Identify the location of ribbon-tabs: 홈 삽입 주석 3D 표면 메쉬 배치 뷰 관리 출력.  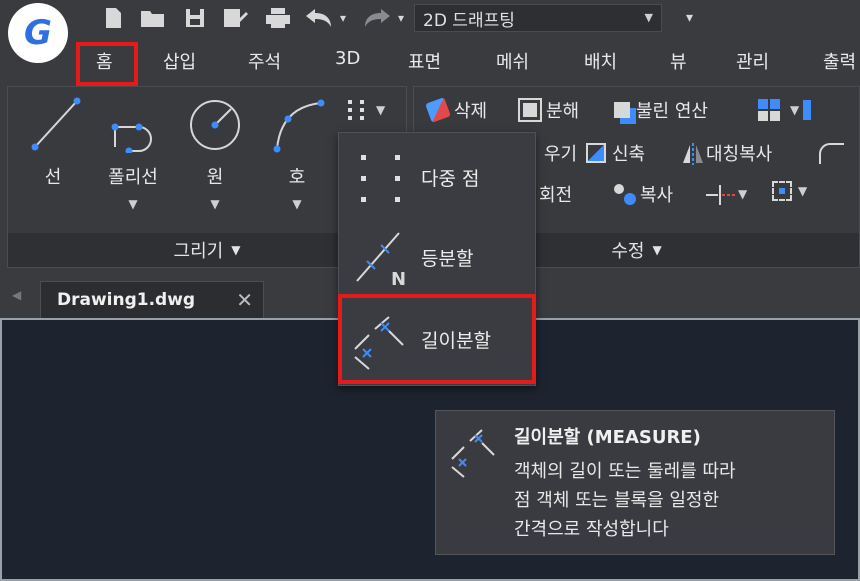
(430, 61).